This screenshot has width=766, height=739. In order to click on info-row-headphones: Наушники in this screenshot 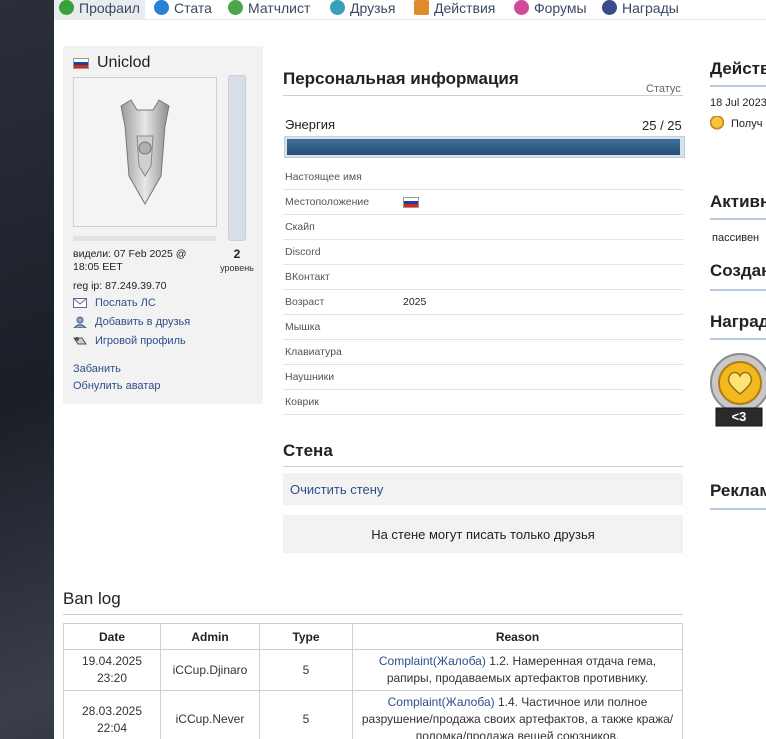, I will do `click(483, 377)`.